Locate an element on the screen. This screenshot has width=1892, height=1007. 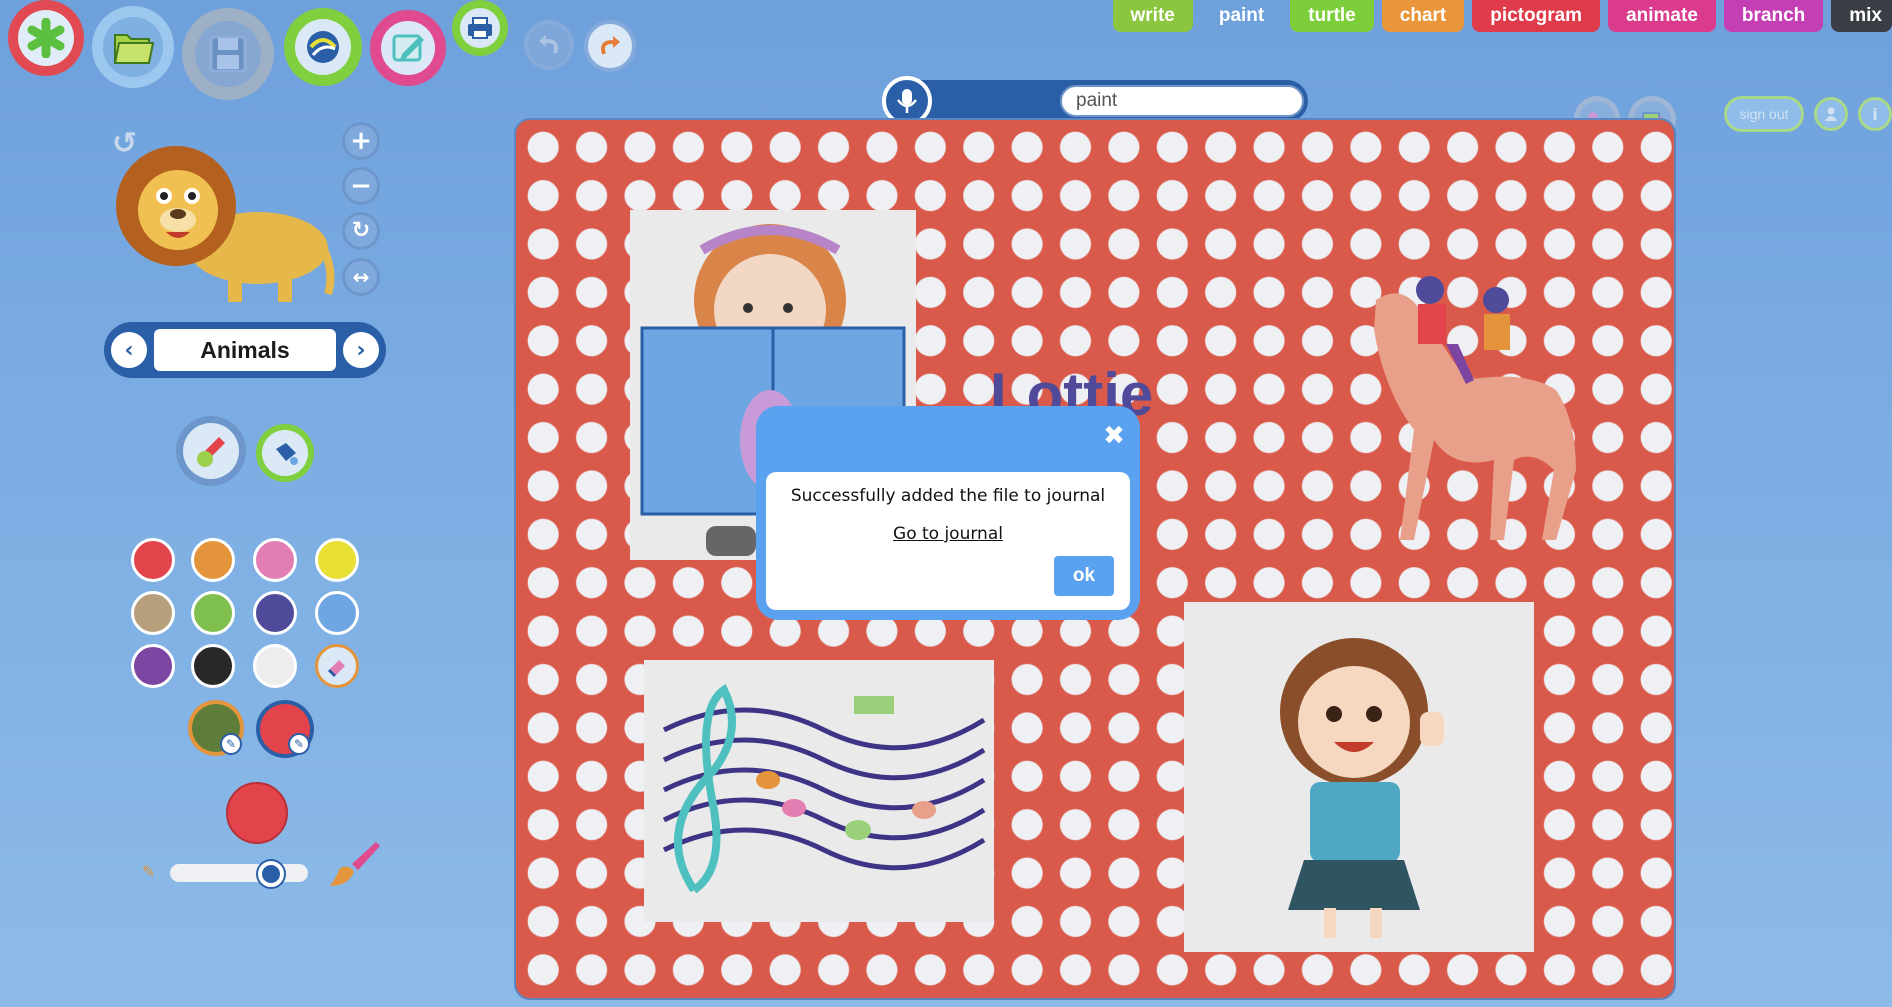
folder-icon is located at coordinates (133, 47).